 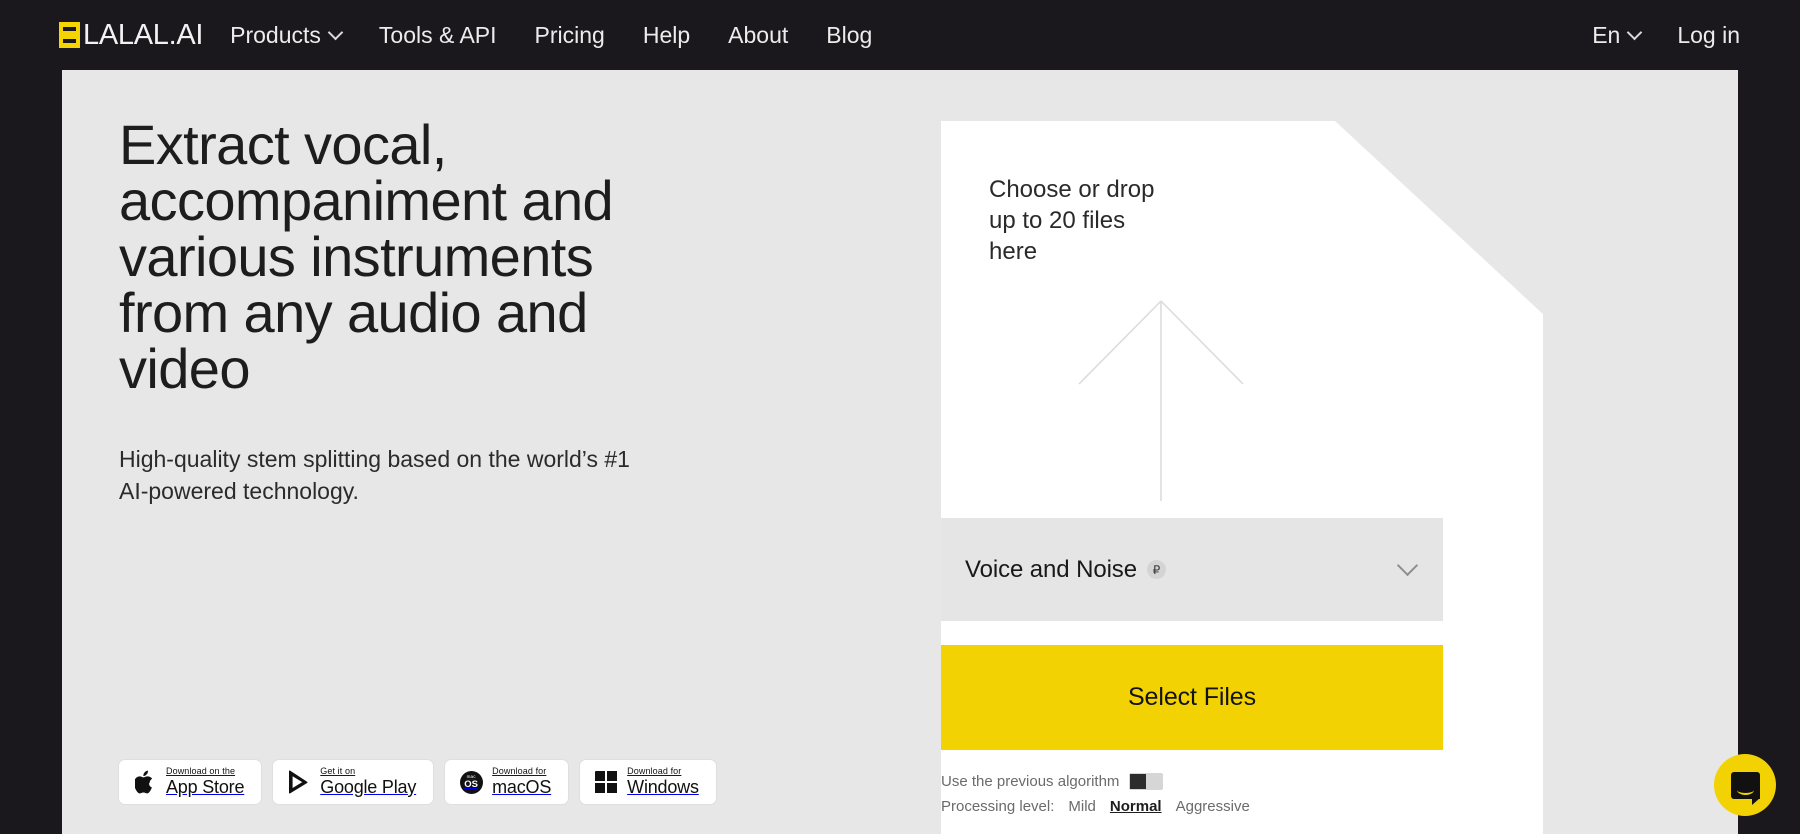 What do you see at coordinates (1201, 781) in the screenshot?
I see `previous-algorithm-row: Use the previous algorithm` at bounding box center [1201, 781].